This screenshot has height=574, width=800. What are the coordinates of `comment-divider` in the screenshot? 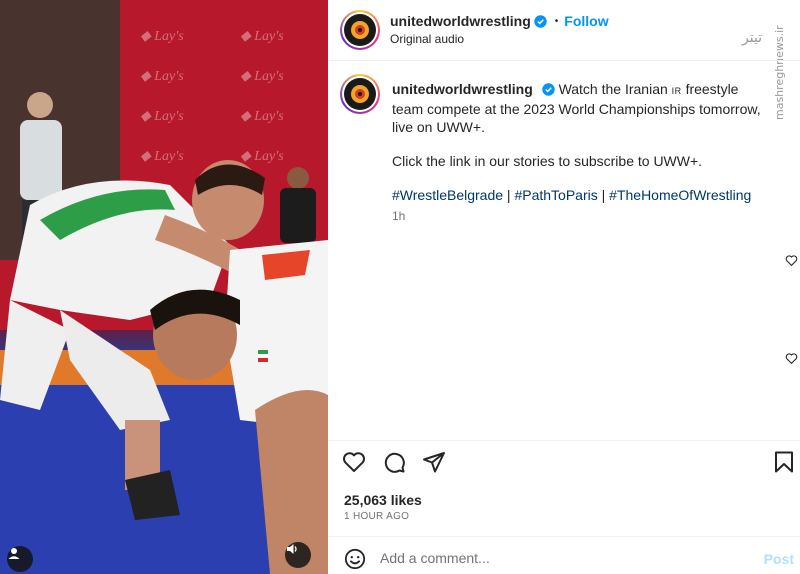 It's located at (564, 536).